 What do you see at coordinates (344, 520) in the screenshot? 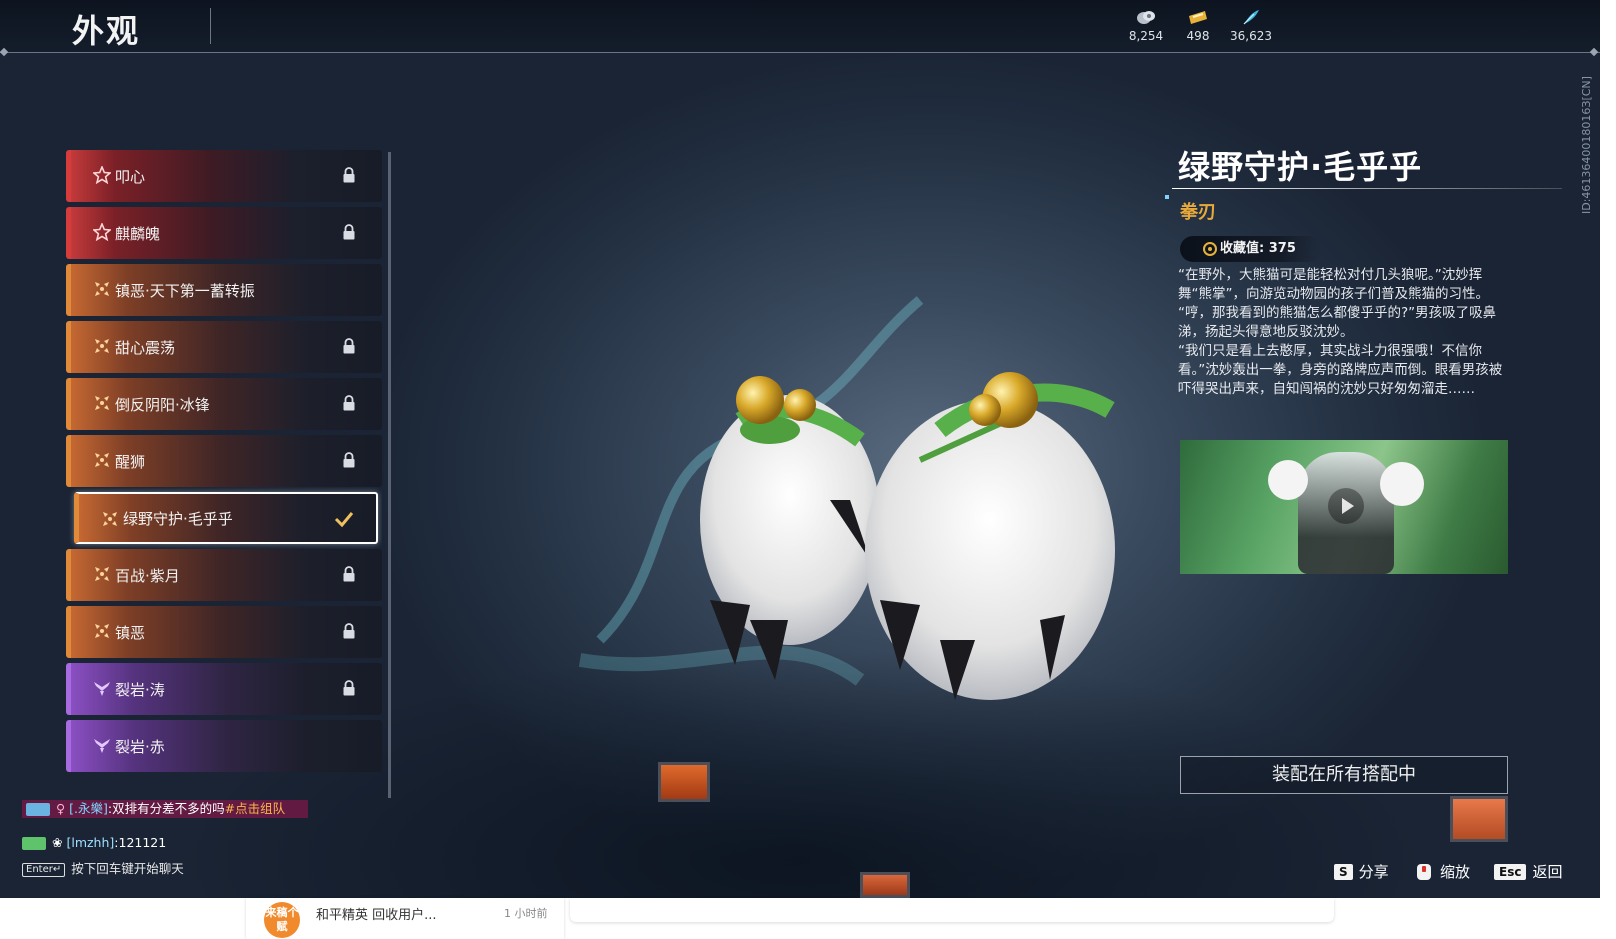
I see `checkmark-icon` at bounding box center [344, 520].